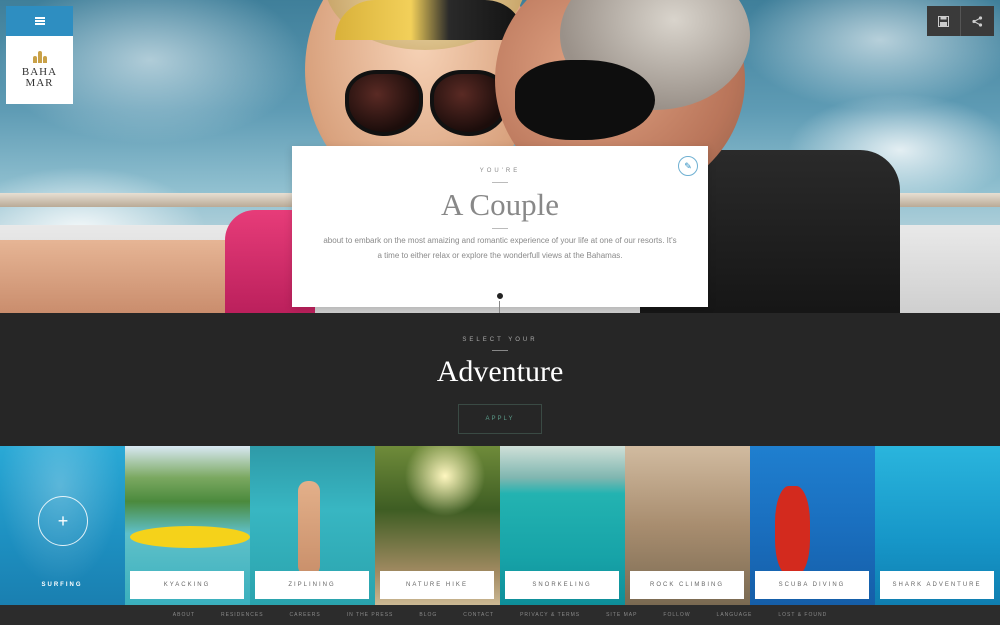 The width and height of the screenshot is (1000, 625). I want to click on footer-link-sitemap: SITE MAP, so click(621, 615).